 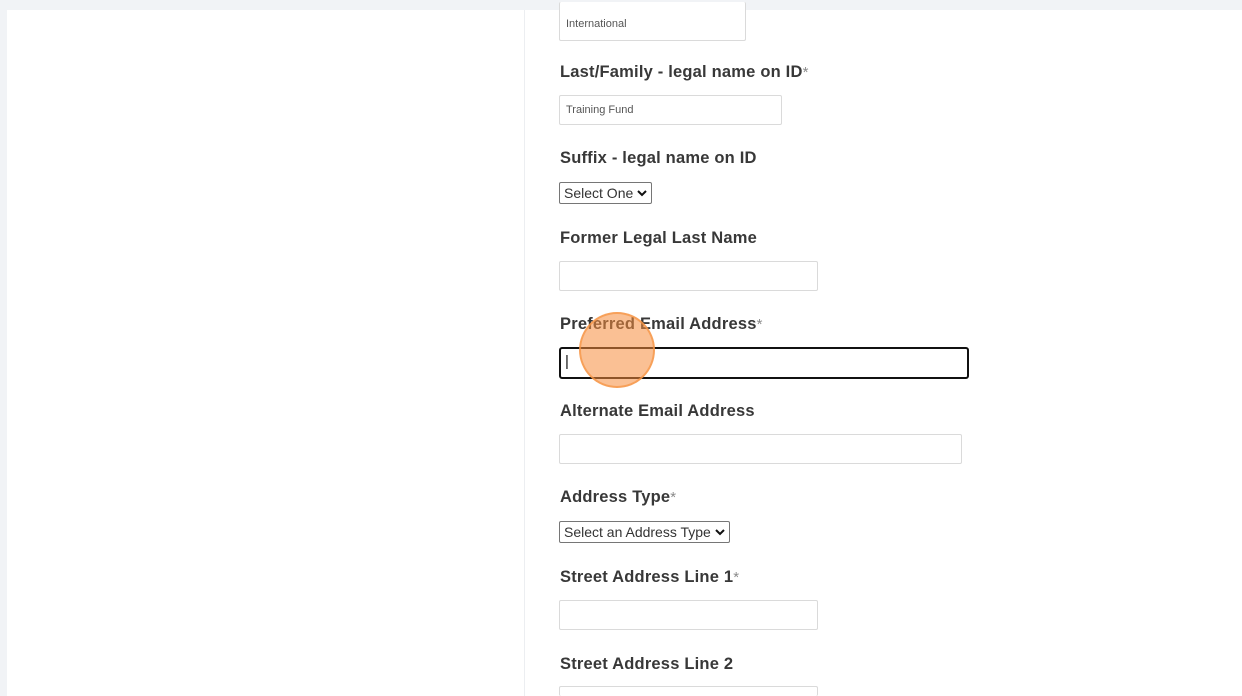 I want to click on address-type-label: Address Type*, so click(x=618, y=497).